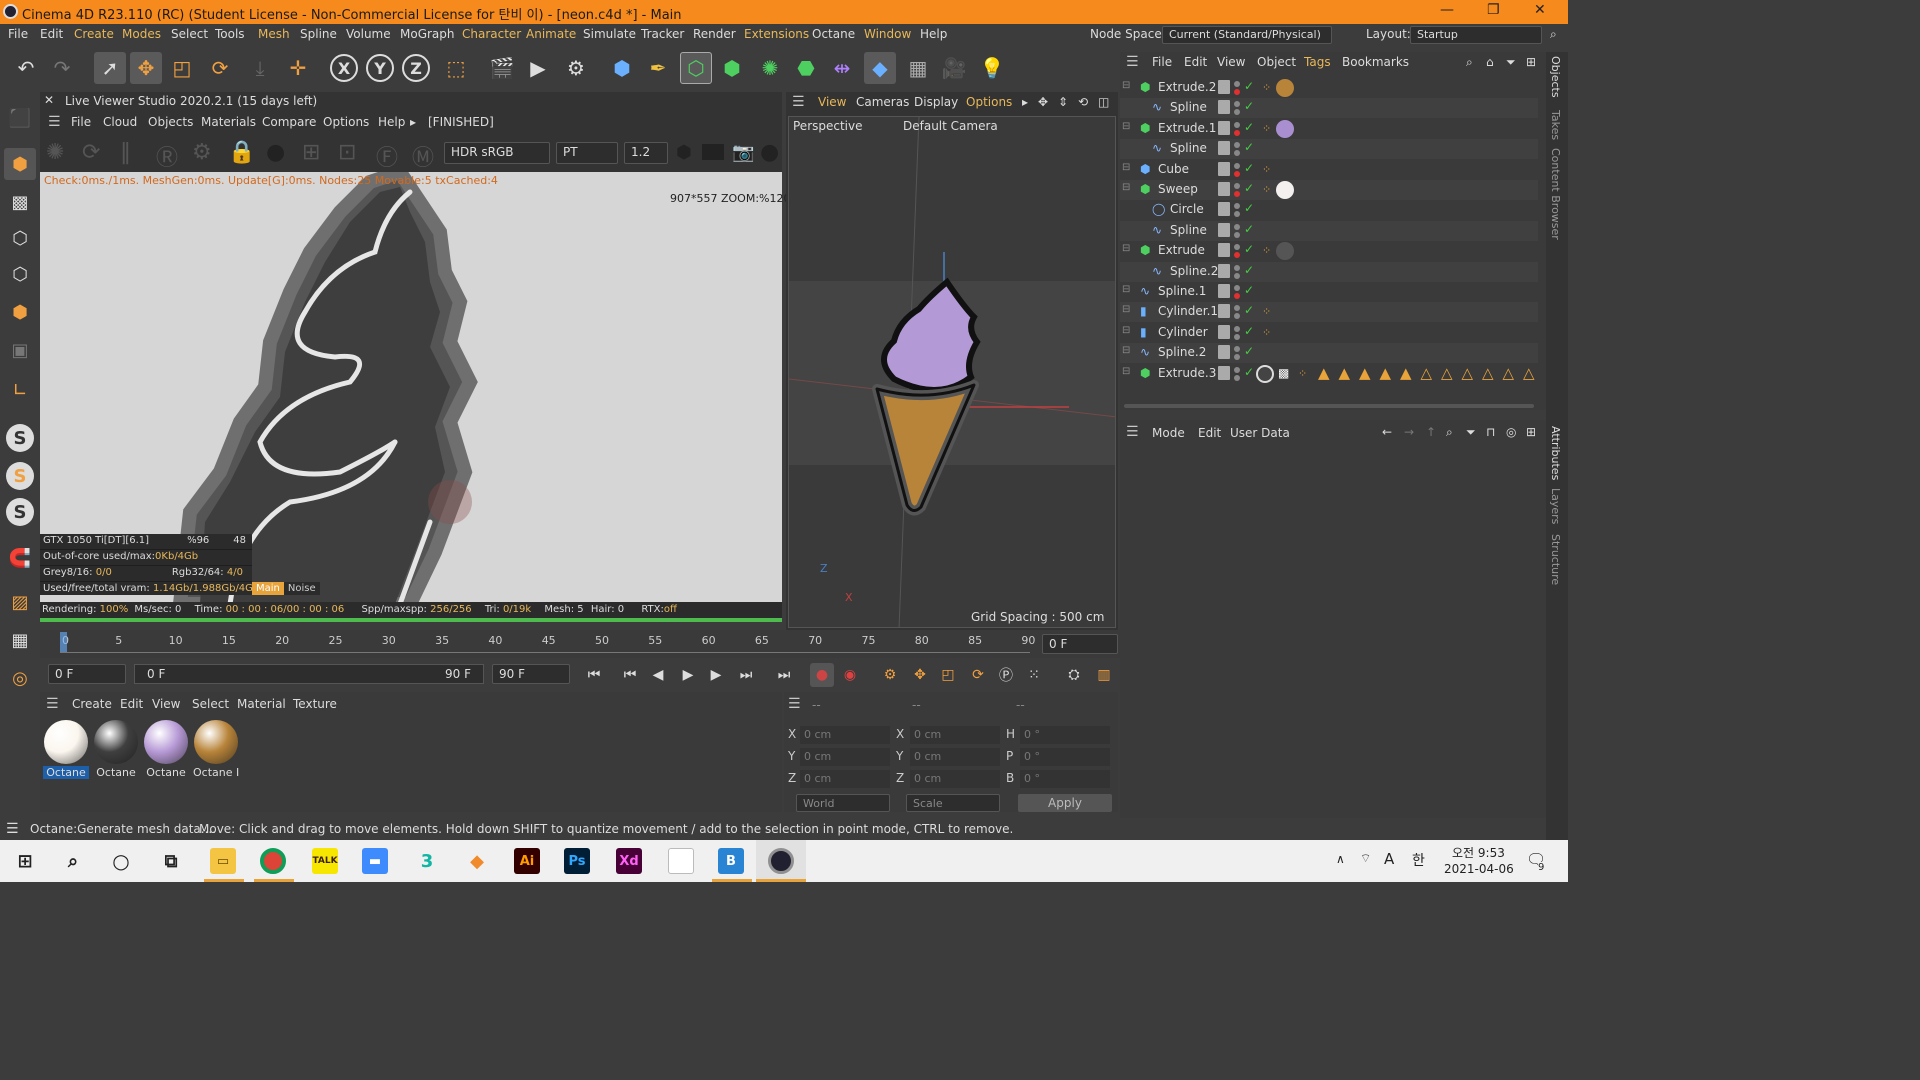 The width and height of the screenshot is (1920, 1080). I want to click on om-menu-edit: Edit, so click(1195, 62).